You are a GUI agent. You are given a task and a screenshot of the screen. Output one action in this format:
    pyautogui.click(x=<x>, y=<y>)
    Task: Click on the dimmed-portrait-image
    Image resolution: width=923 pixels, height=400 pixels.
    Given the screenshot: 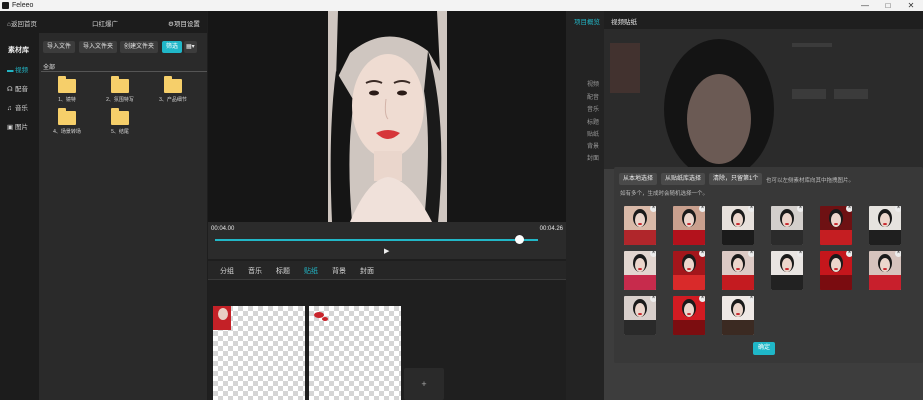 What is the action you would take?
    pyautogui.click(x=763, y=99)
    